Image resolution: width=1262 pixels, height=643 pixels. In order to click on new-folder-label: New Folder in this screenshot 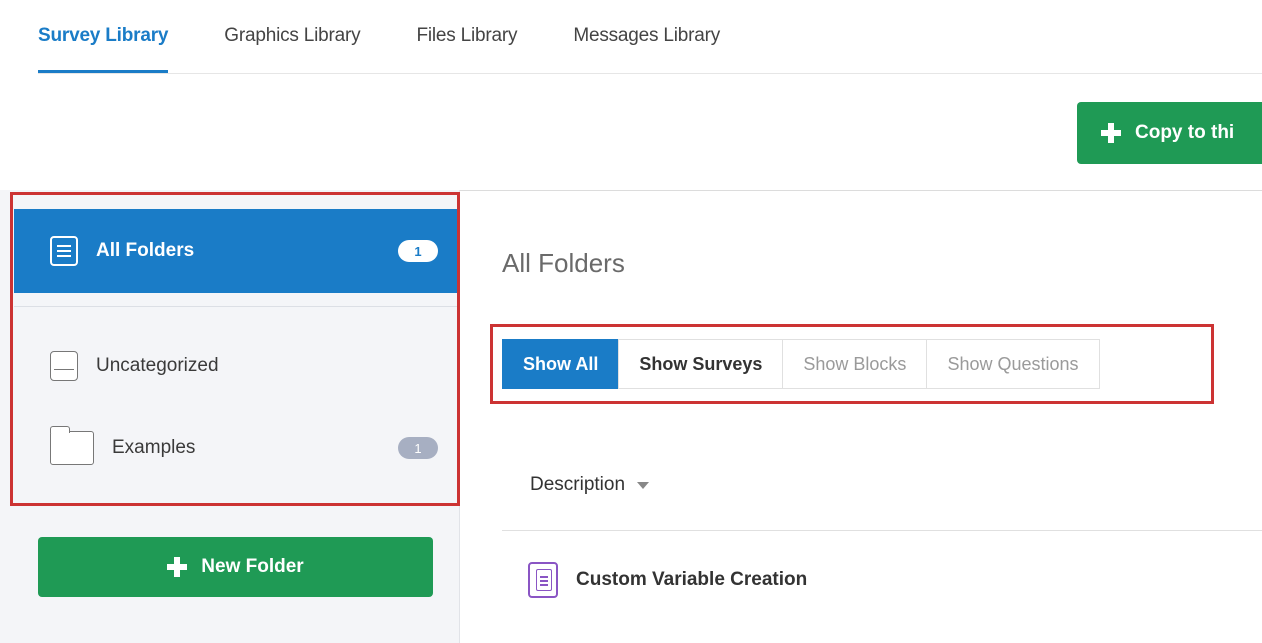, I will do `click(252, 566)`.